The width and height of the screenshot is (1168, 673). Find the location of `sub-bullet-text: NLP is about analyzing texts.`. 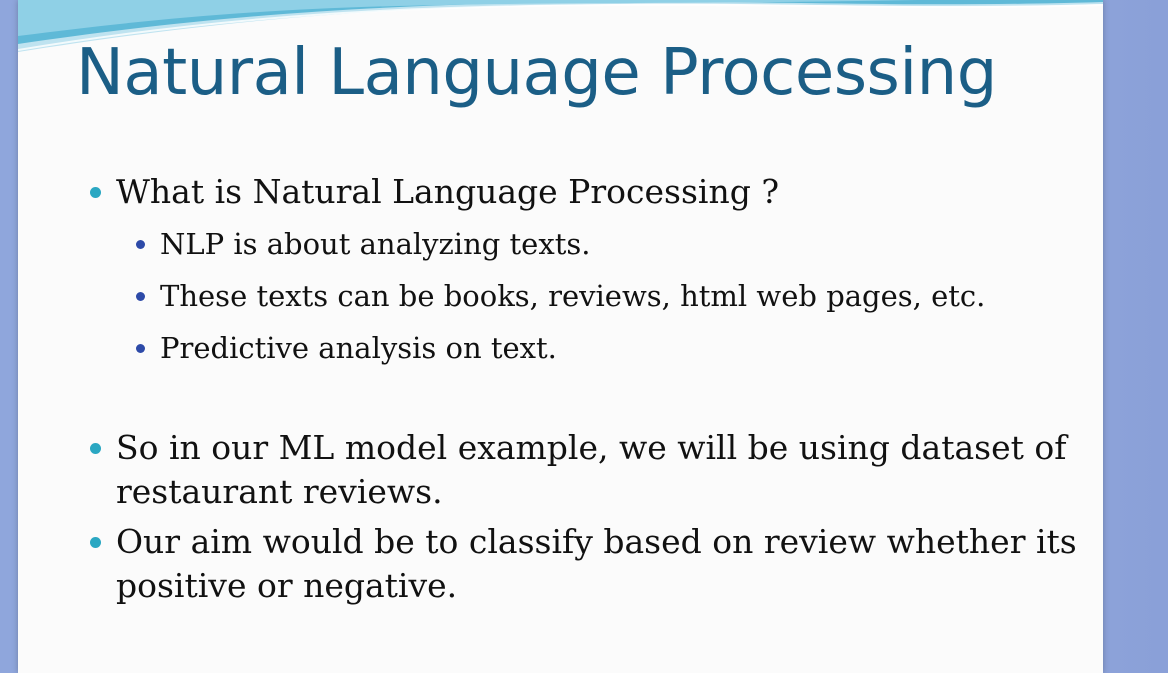

sub-bullet-text: NLP is about analyzing texts. is located at coordinates (375, 244).